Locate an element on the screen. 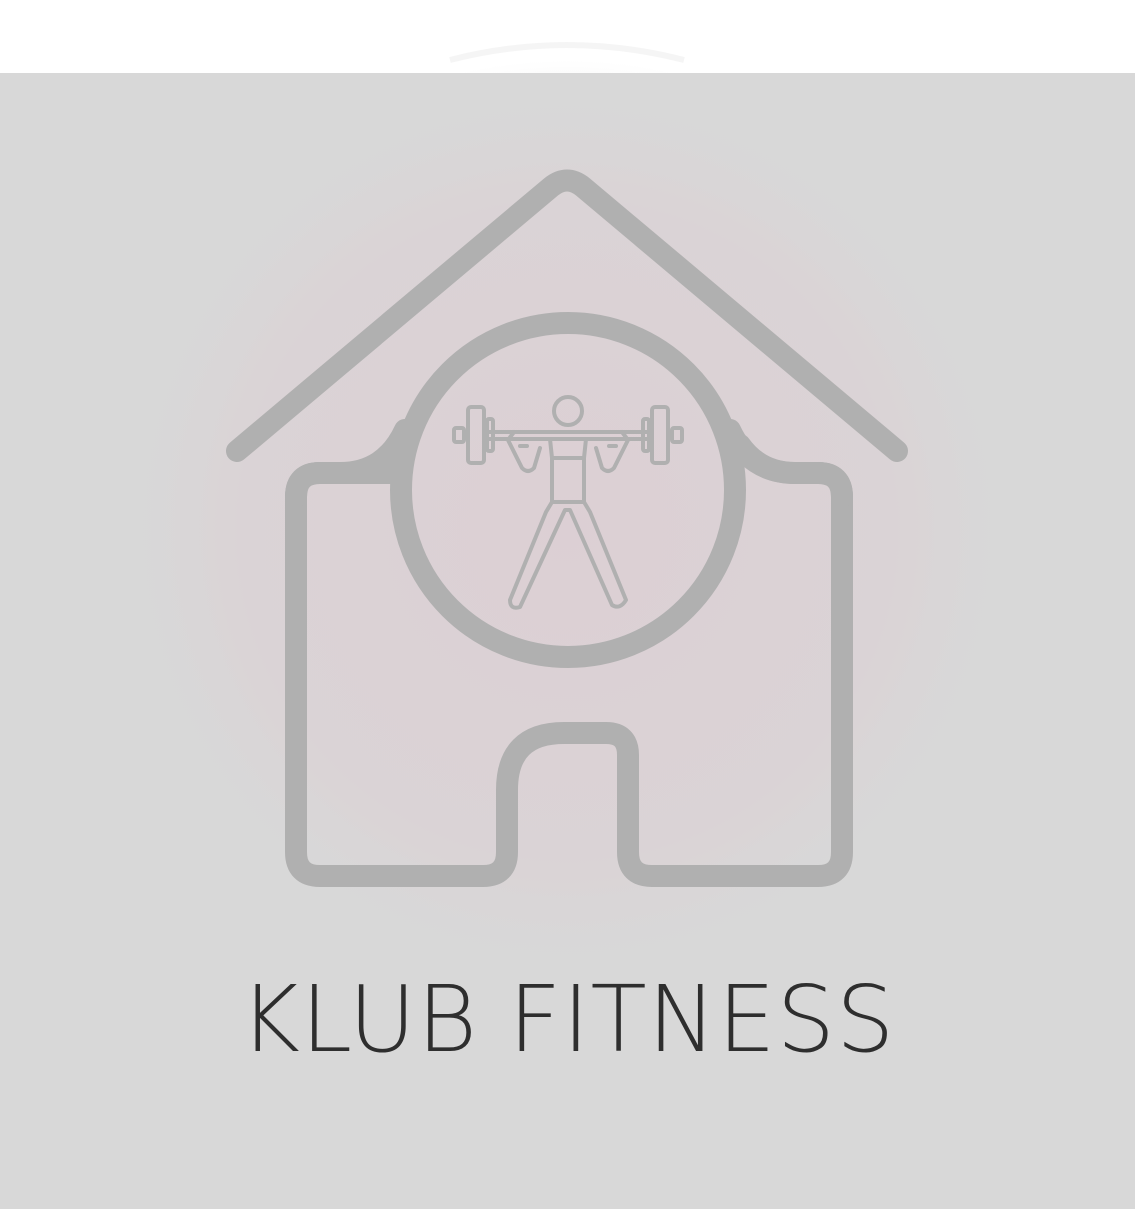 The height and width of the screenshot is (1209, 1135). right-shoulder is located at coordinates (786, 463).